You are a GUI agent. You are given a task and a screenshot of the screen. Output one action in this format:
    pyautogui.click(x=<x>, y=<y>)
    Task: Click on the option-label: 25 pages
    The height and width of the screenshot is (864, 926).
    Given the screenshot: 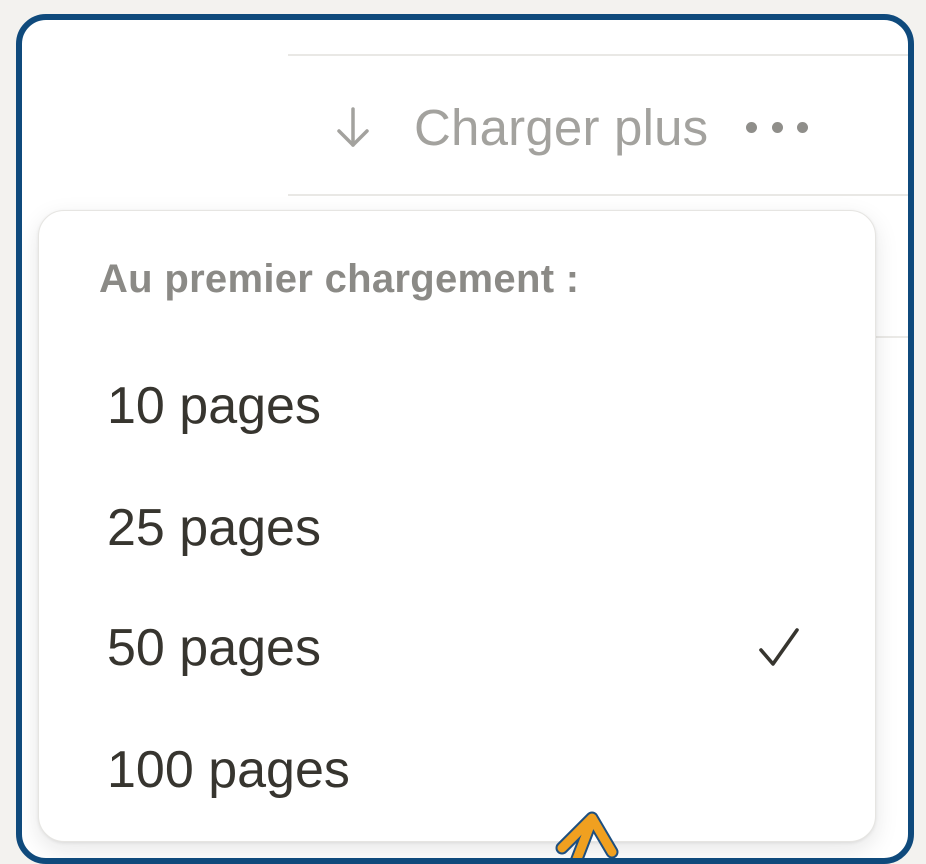 What is the action you would take?
    pyautogui.click(x=214, y=528)
    